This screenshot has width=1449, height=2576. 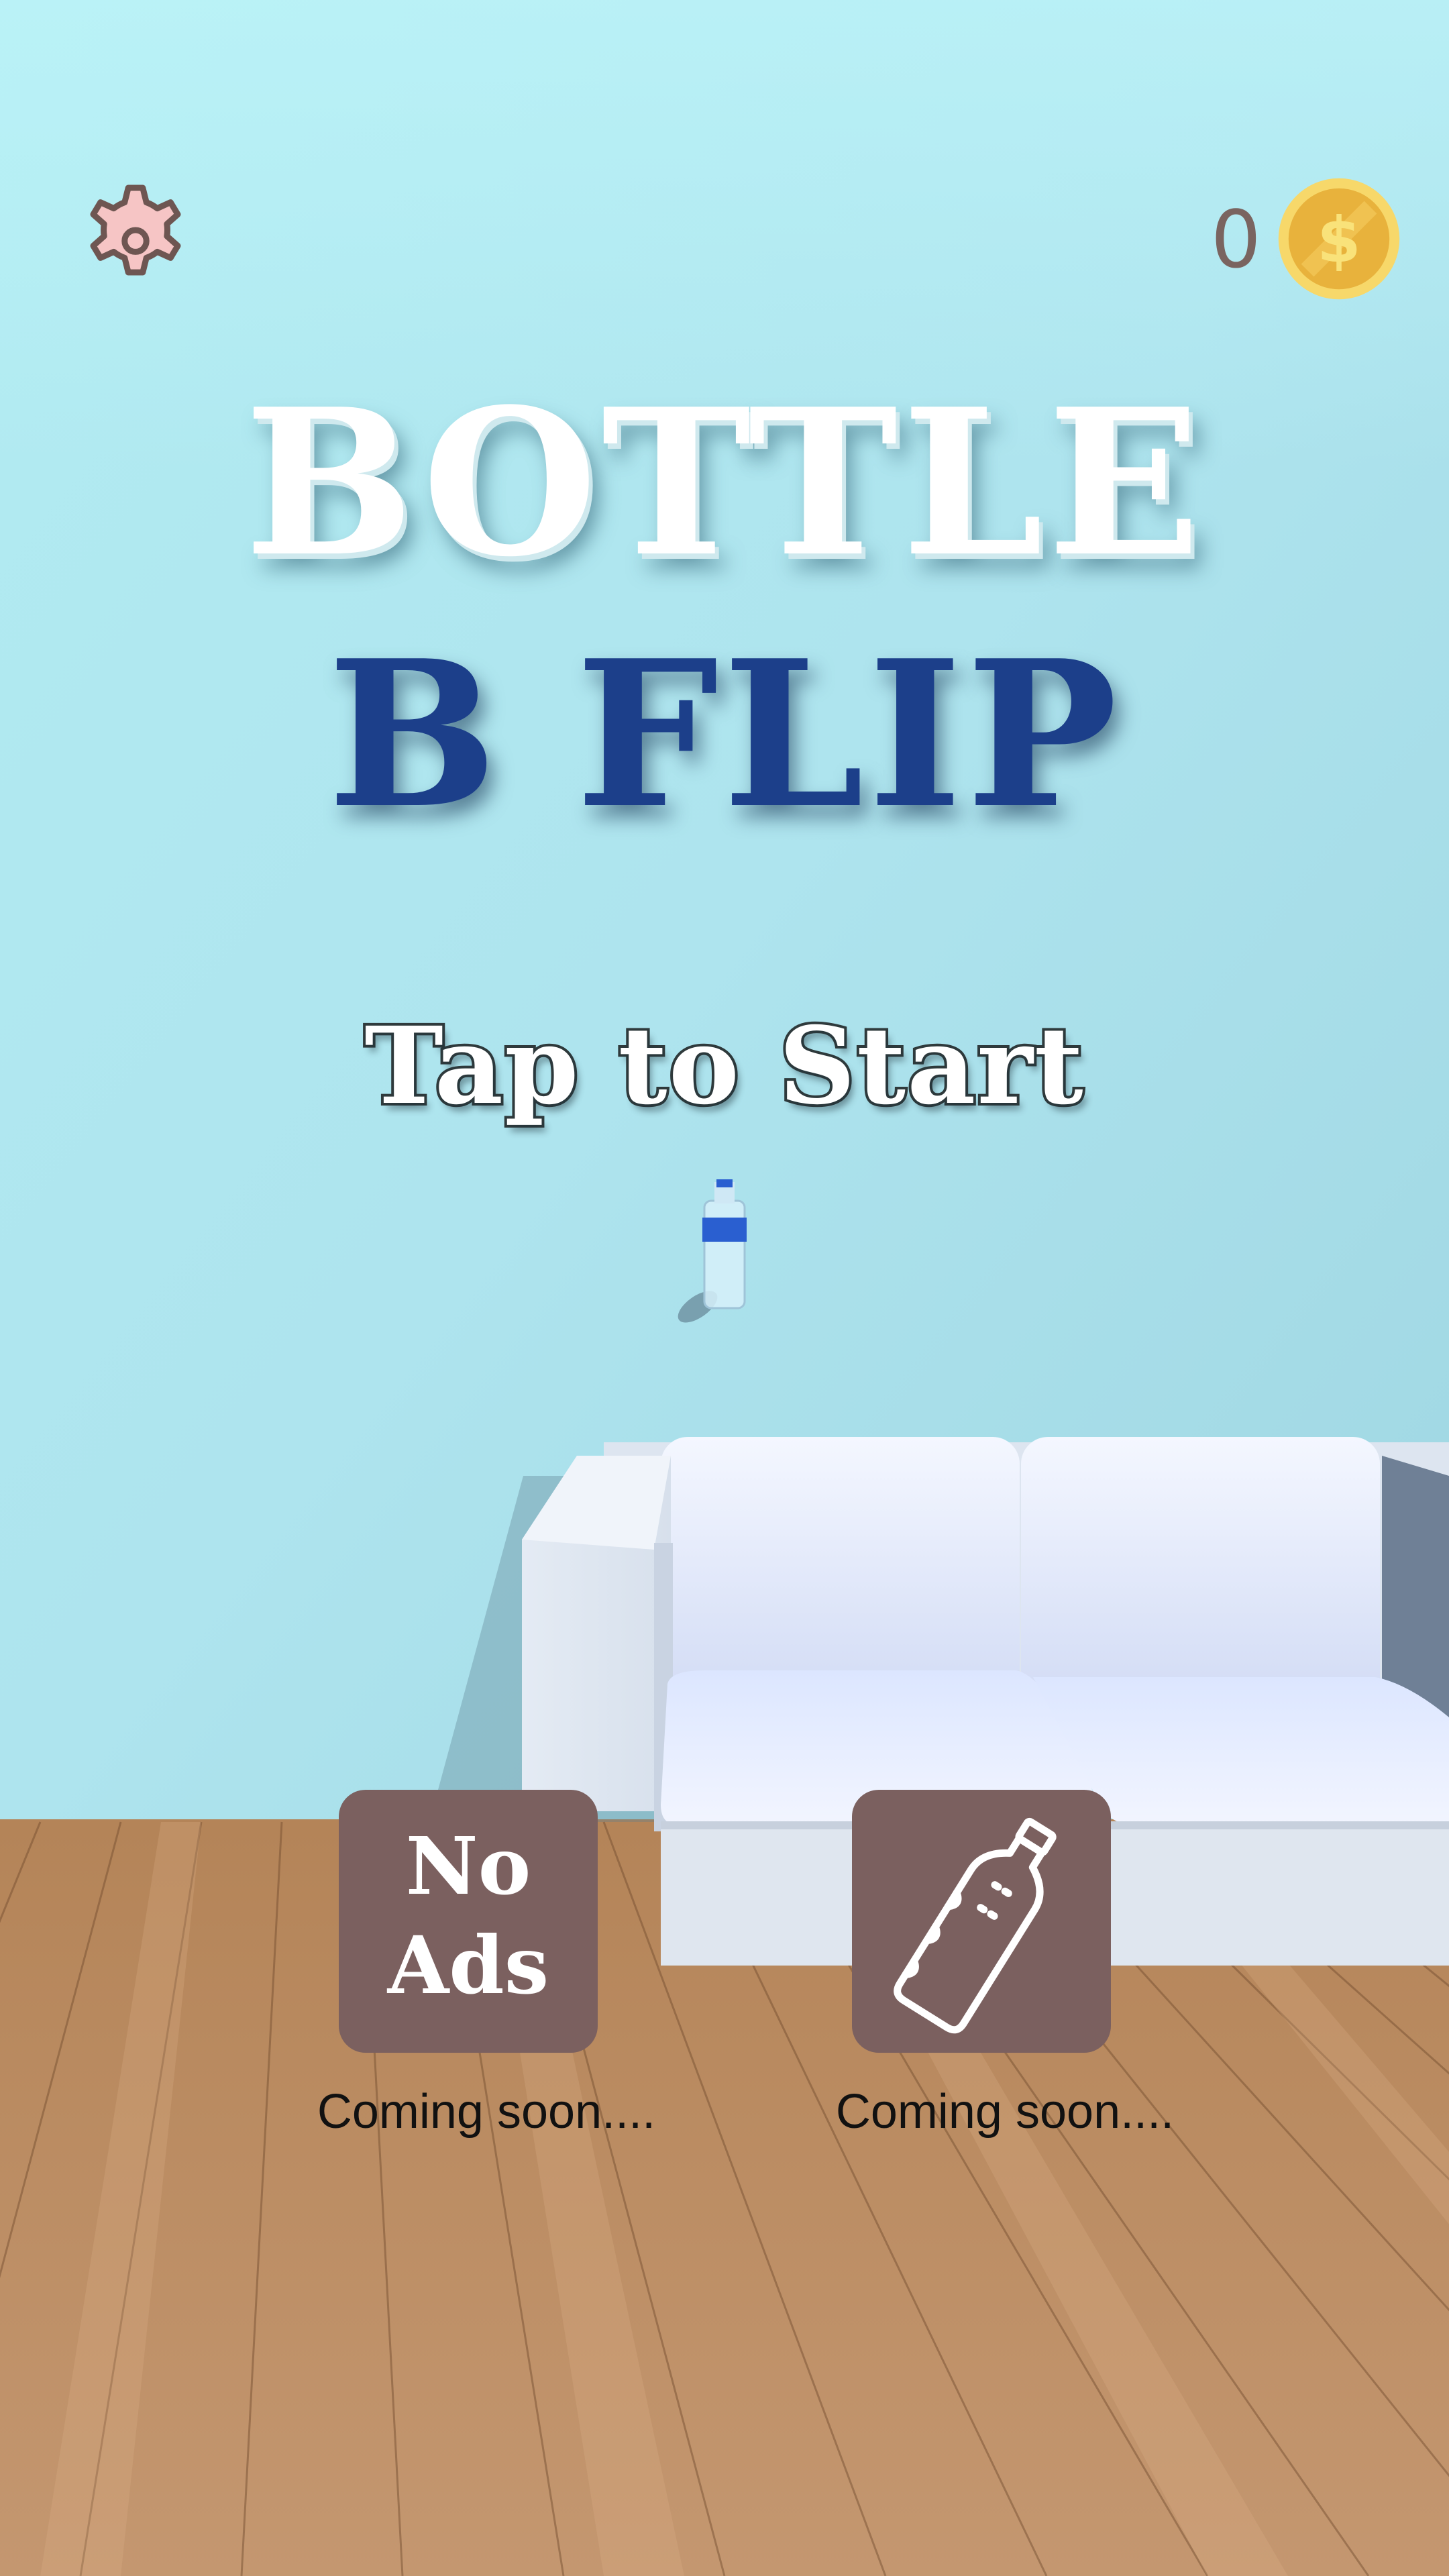 What do you see at coordinates (975, 1925) in the screenshot?
I see `bottle-icon` at bounding box center [975, 1925].